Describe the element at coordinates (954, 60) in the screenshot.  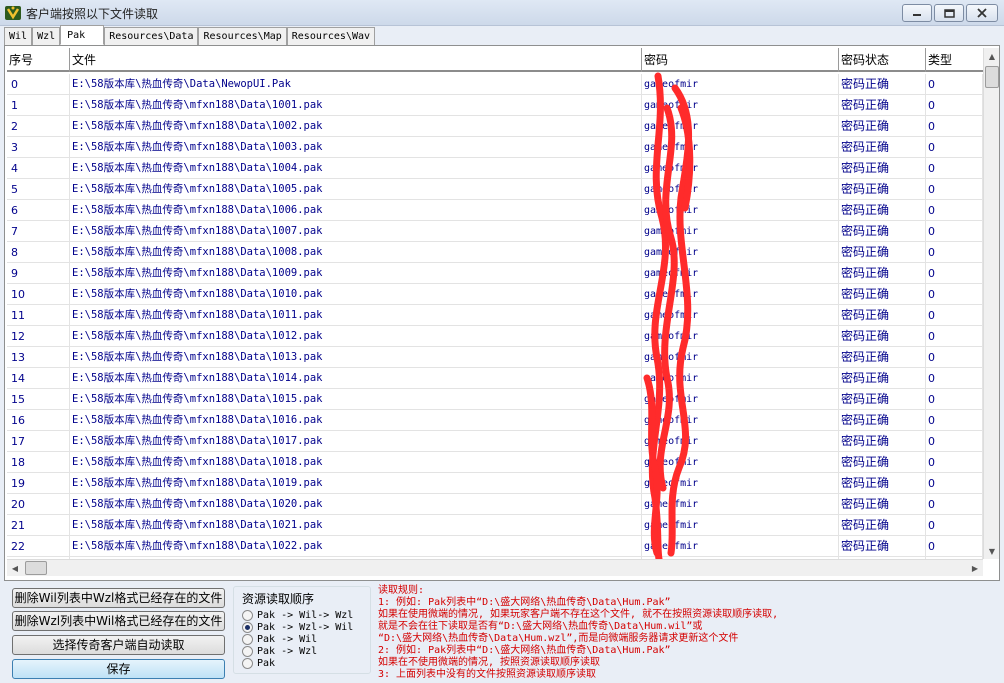
I see `column-header-type: 类型` at that location.